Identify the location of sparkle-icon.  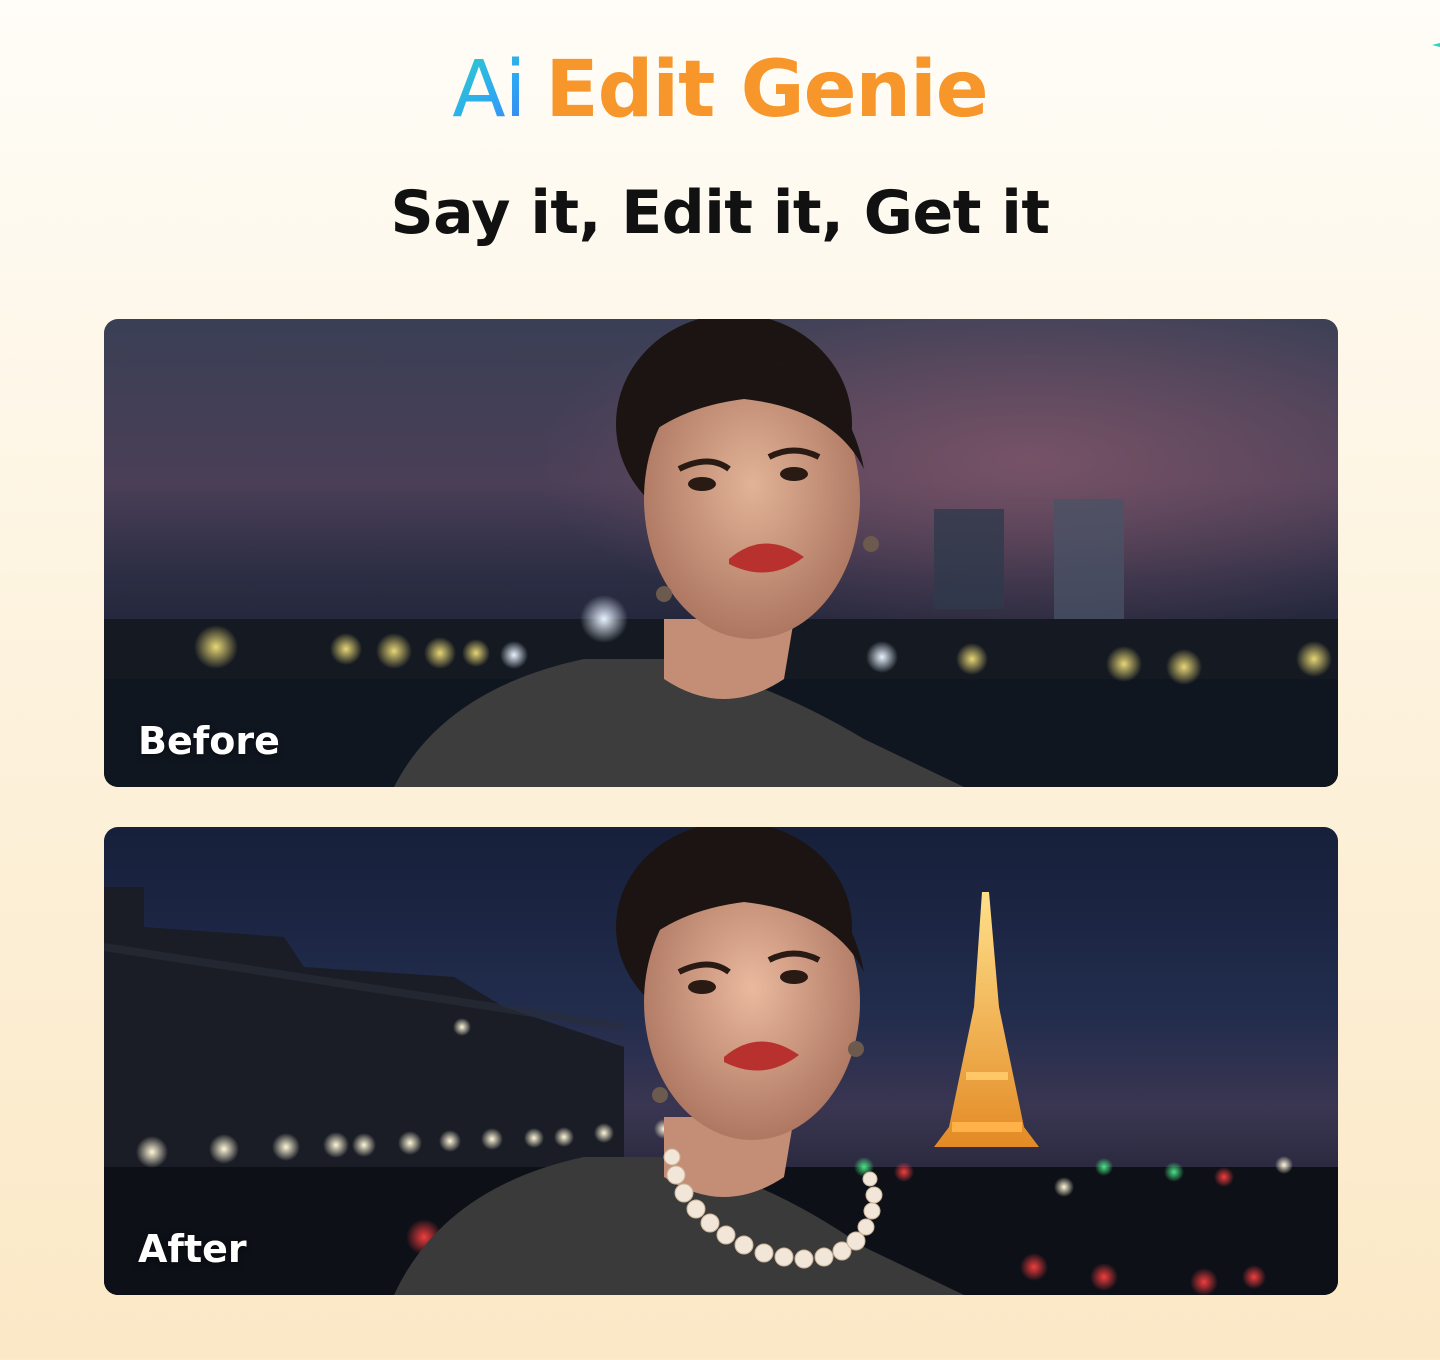
(1436, 45).